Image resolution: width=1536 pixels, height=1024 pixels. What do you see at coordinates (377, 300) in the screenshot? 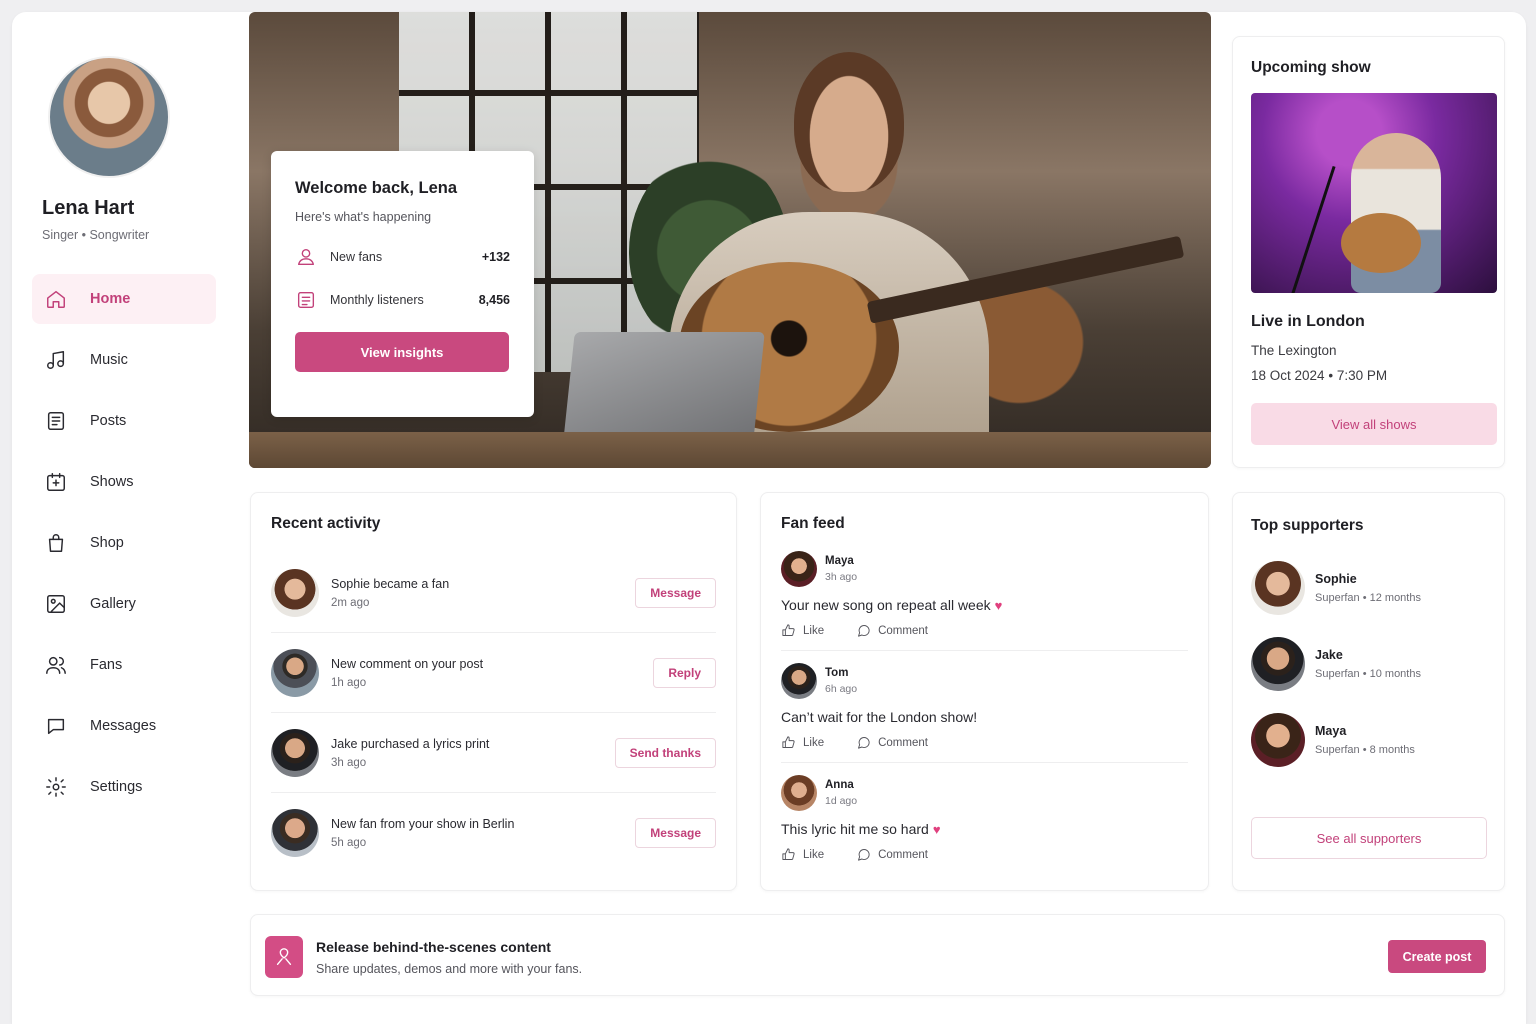
I see `stat-label: Monthly listeners` at bounding box center [377, 300].